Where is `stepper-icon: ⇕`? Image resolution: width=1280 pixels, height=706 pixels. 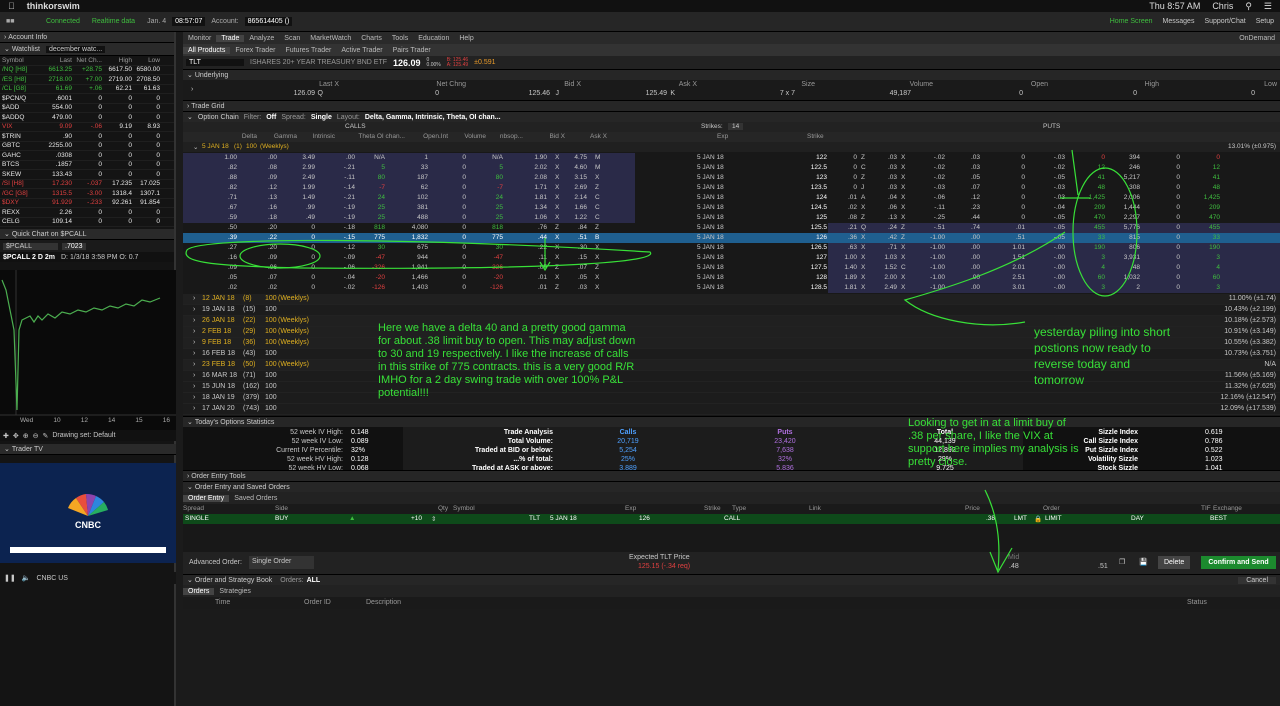 stepper-icon: ⇕ is located at coordinates (433, 519).